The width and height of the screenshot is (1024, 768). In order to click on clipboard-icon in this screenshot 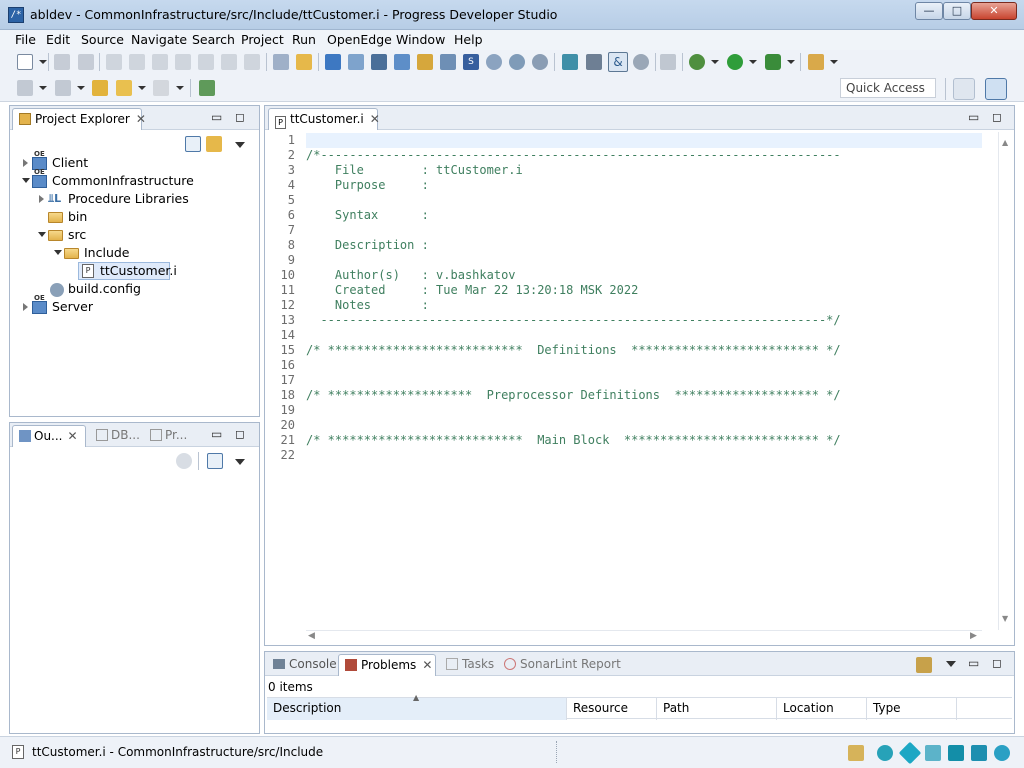, I will do `click(668, 62)`.